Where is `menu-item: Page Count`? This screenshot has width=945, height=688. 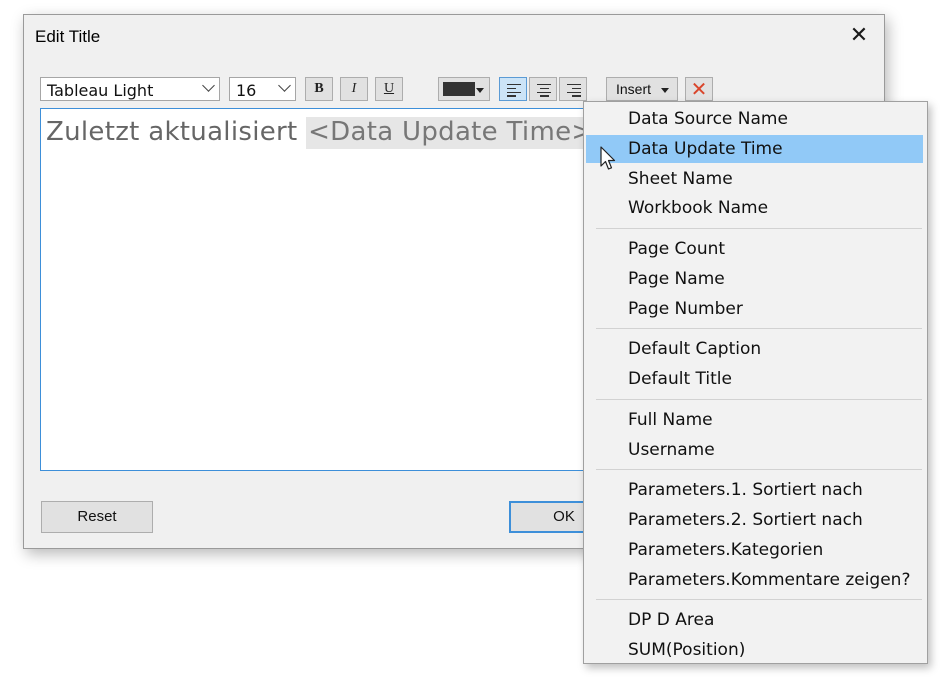 menu-item: Page Count is located at coordinates (754, 249).